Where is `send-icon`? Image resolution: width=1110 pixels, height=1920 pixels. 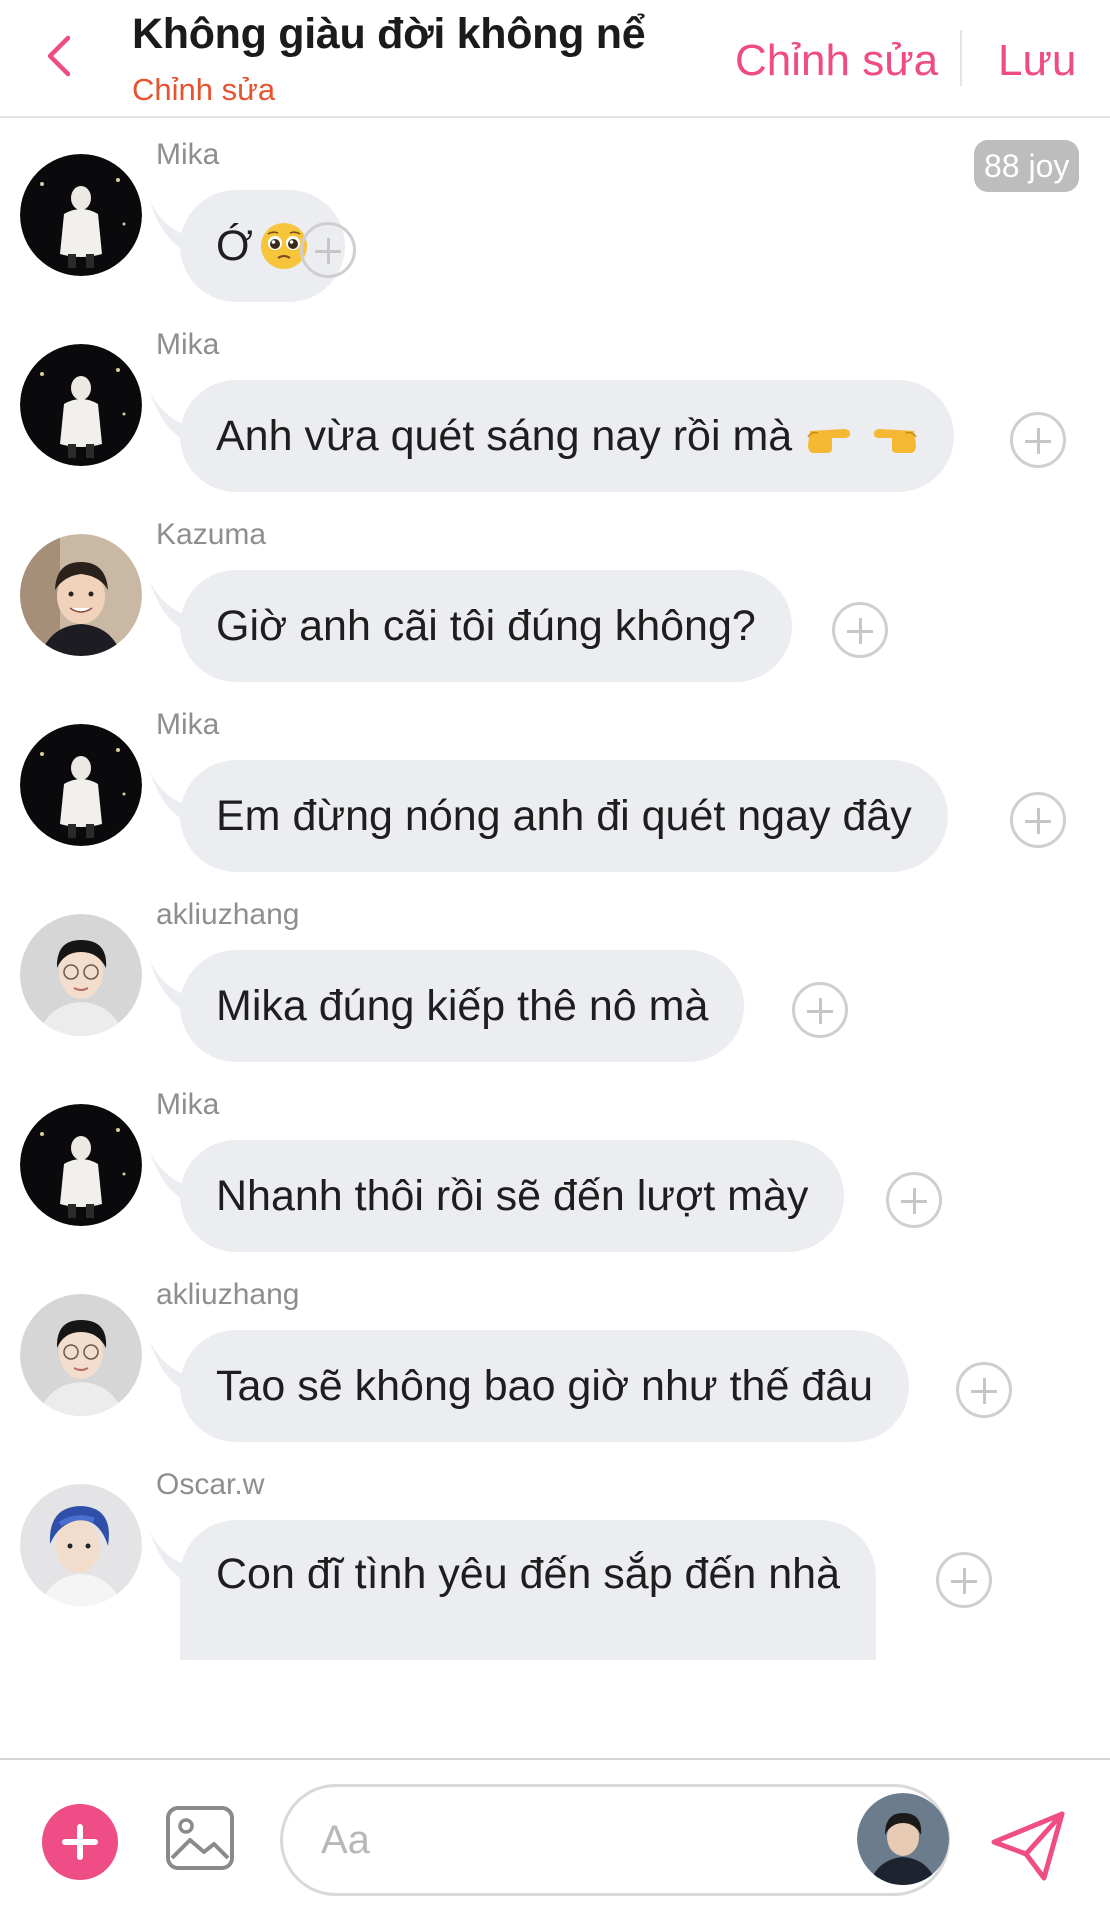
send-icon is located at coordinates (1028, 1846).